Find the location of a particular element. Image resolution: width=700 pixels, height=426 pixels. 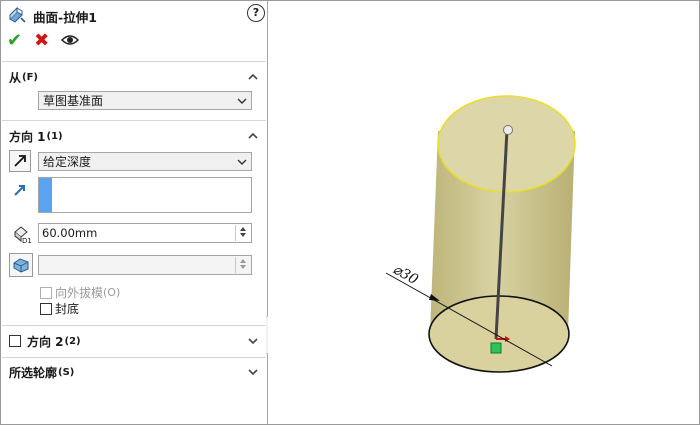

section-from-label: 从 is located at coordinates (15, 77).